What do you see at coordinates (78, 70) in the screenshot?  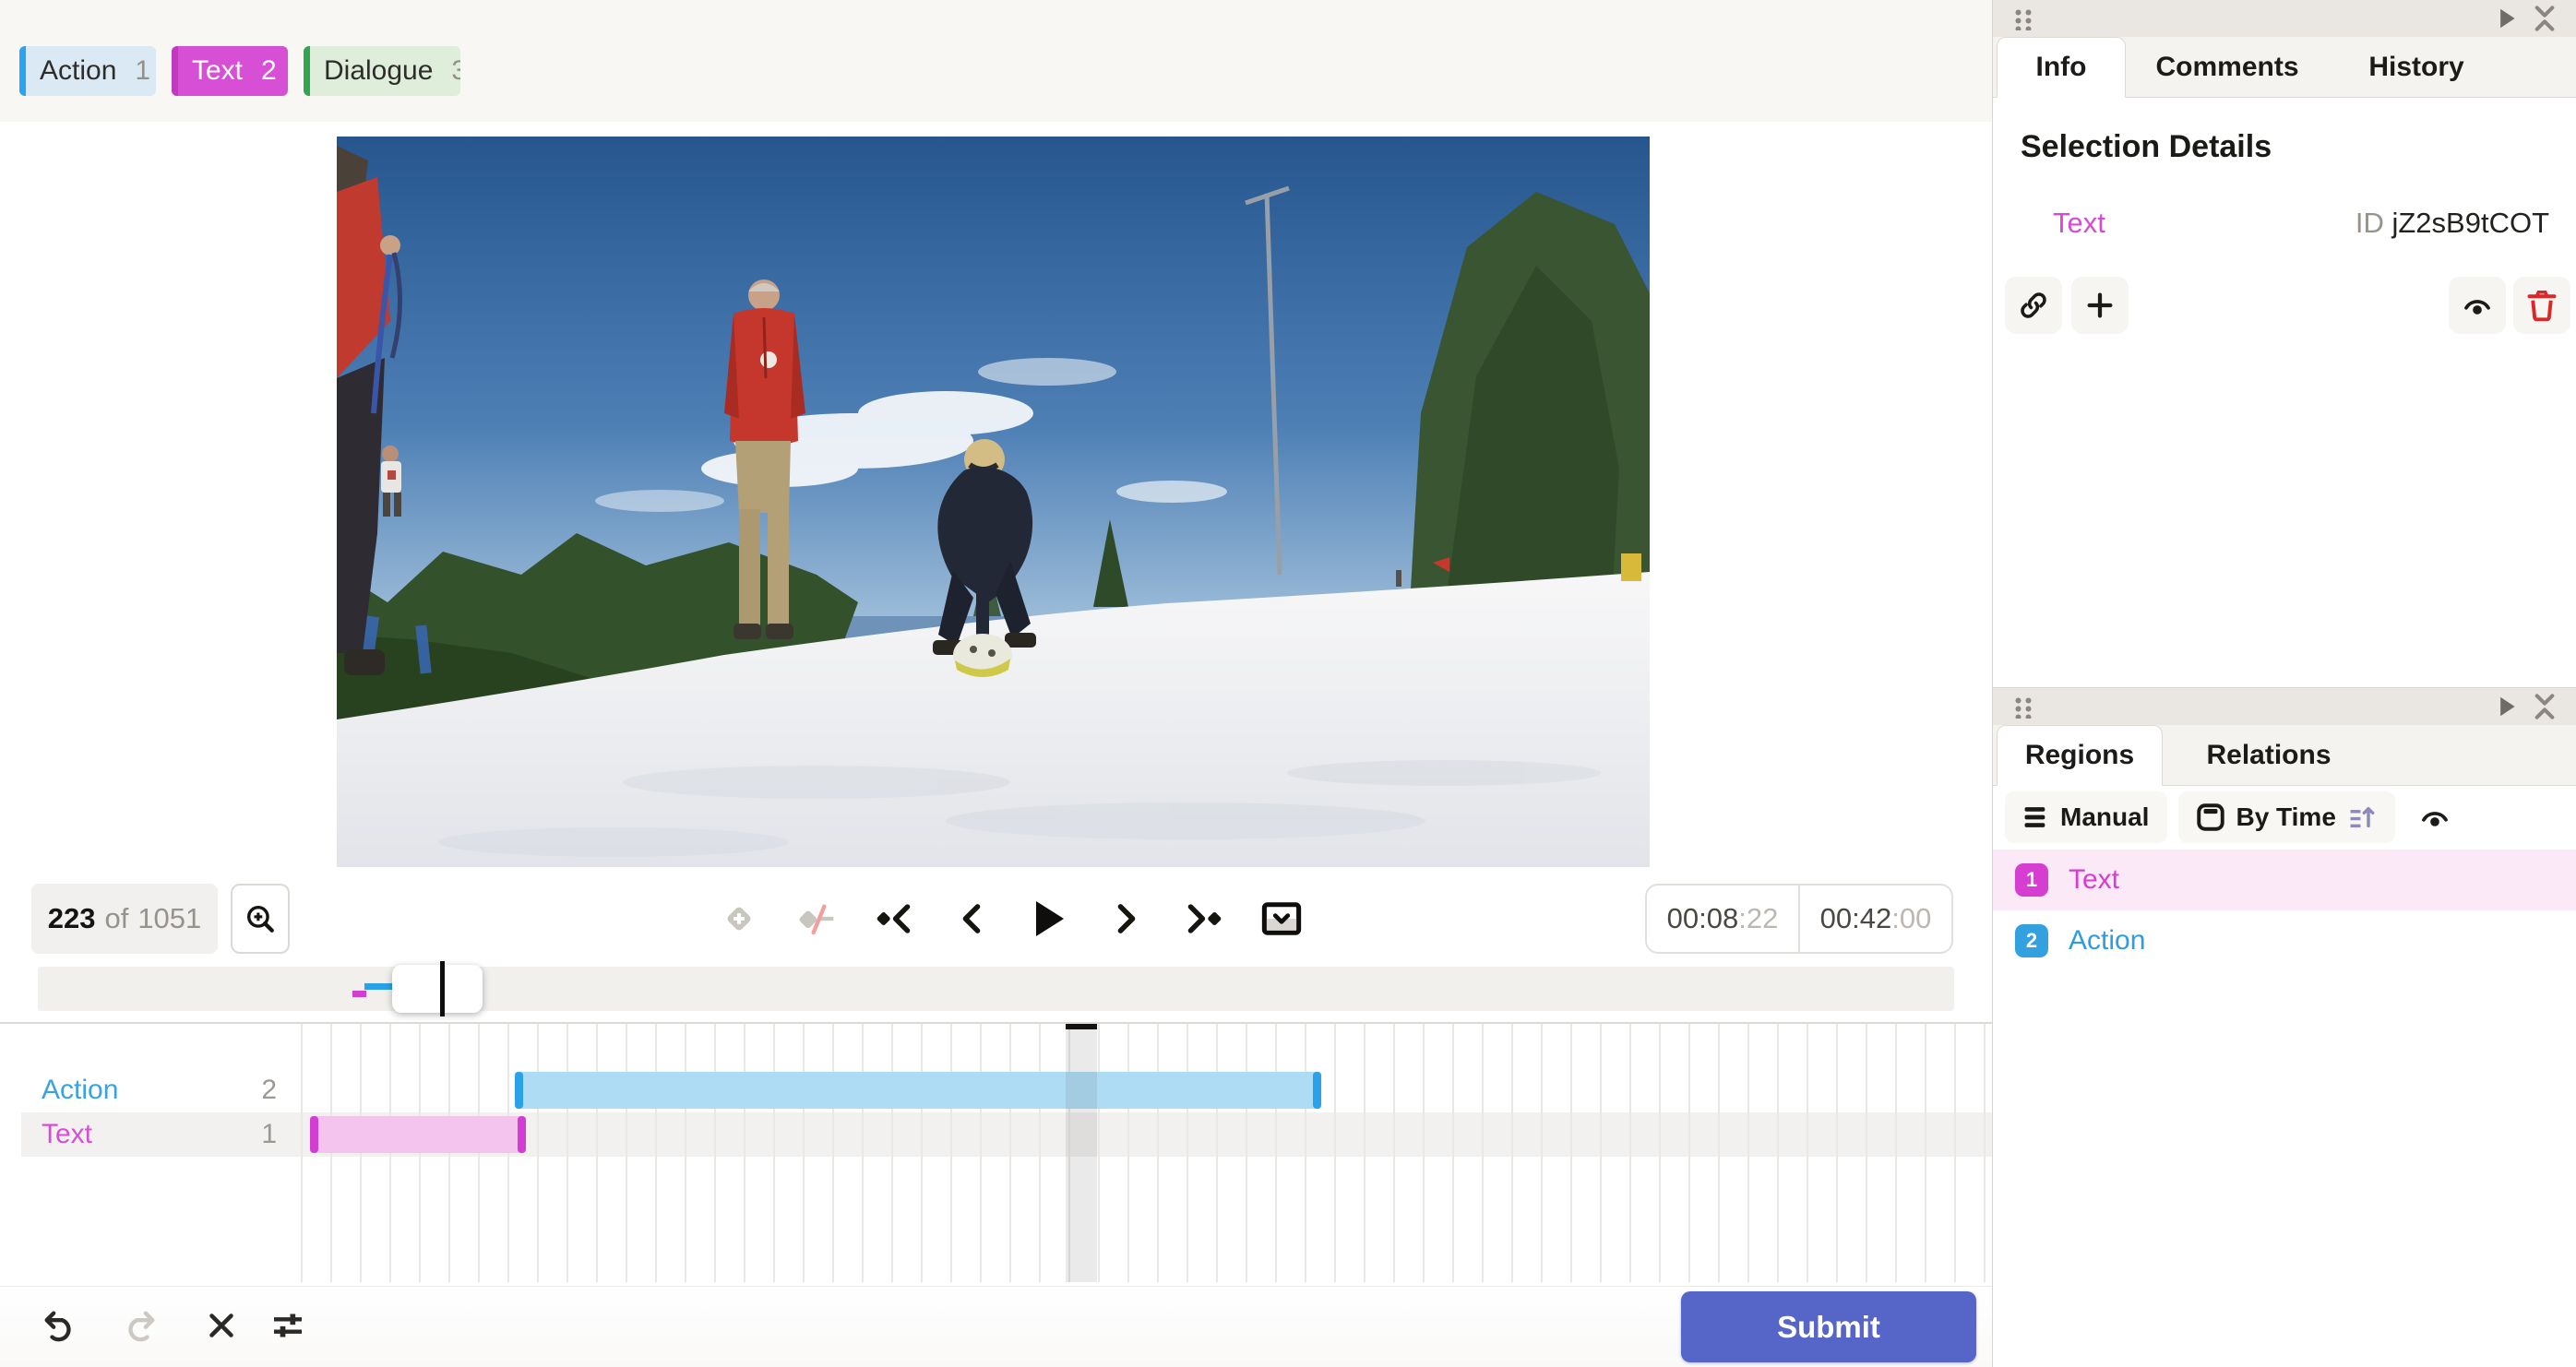 I see `label-tag-text: Action` at bounding box center [78, 70].